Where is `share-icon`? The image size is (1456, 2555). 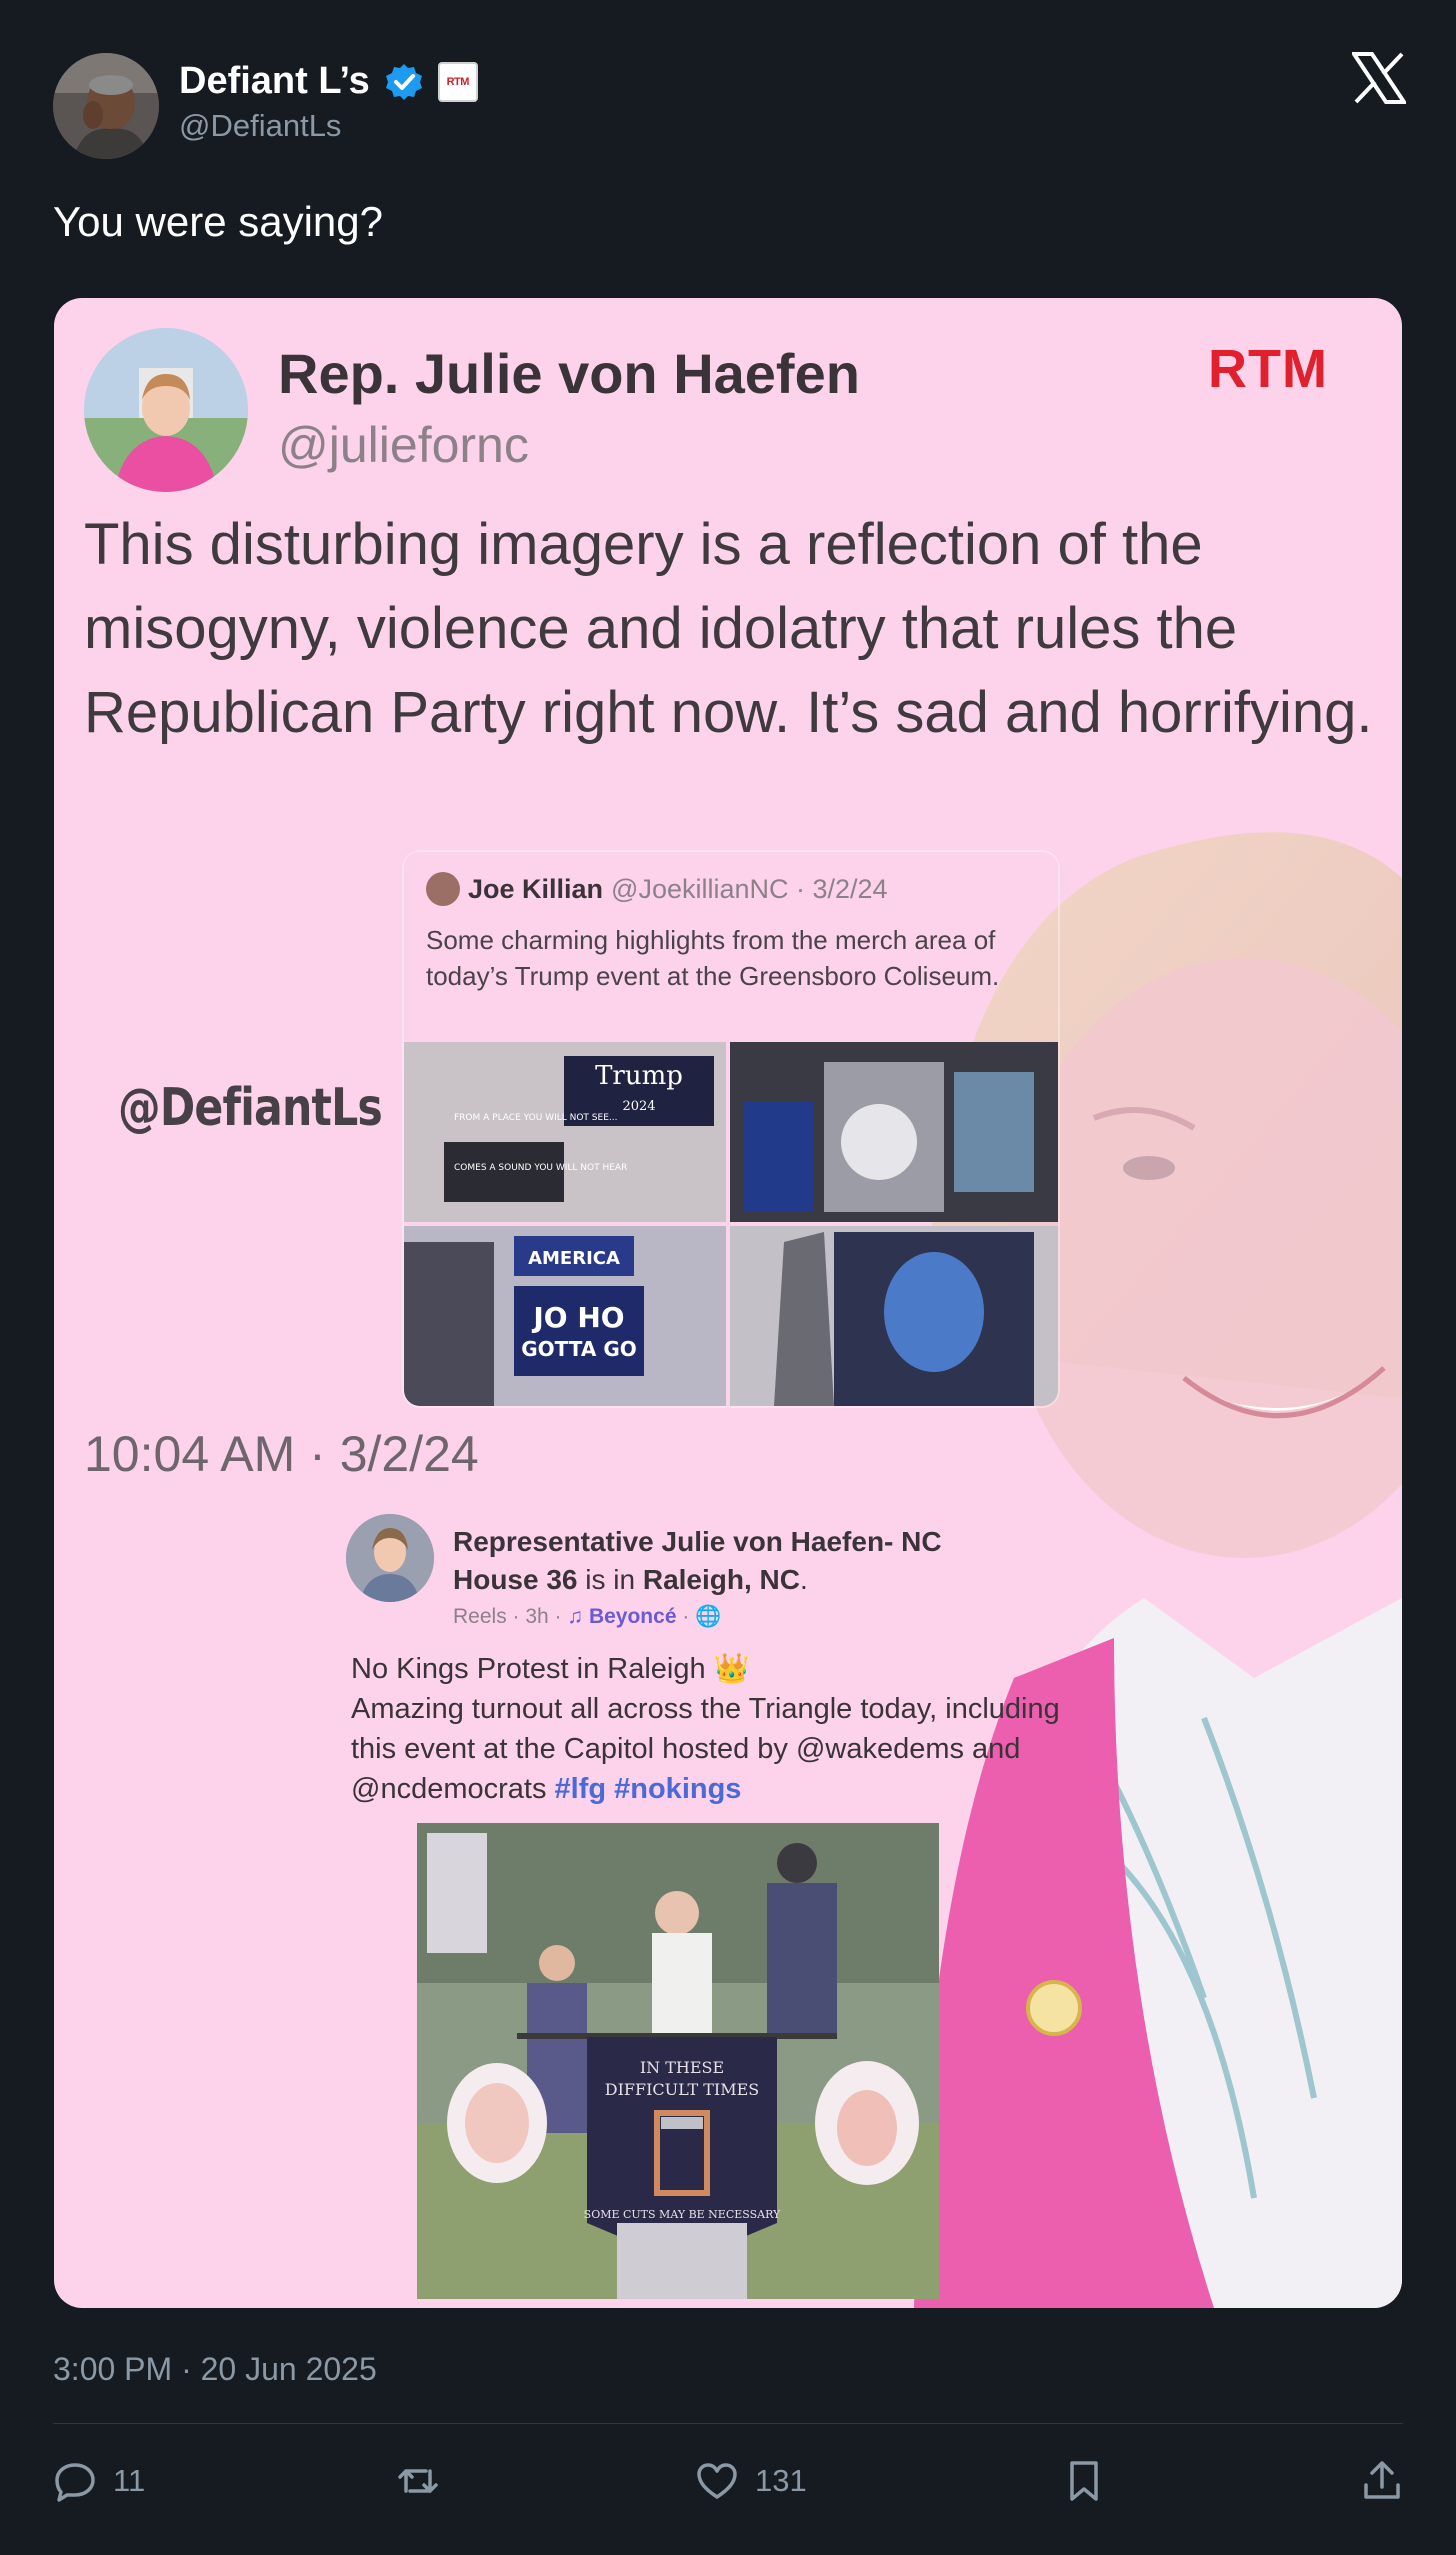 share-icon is located at coordinates (1382, 2480).